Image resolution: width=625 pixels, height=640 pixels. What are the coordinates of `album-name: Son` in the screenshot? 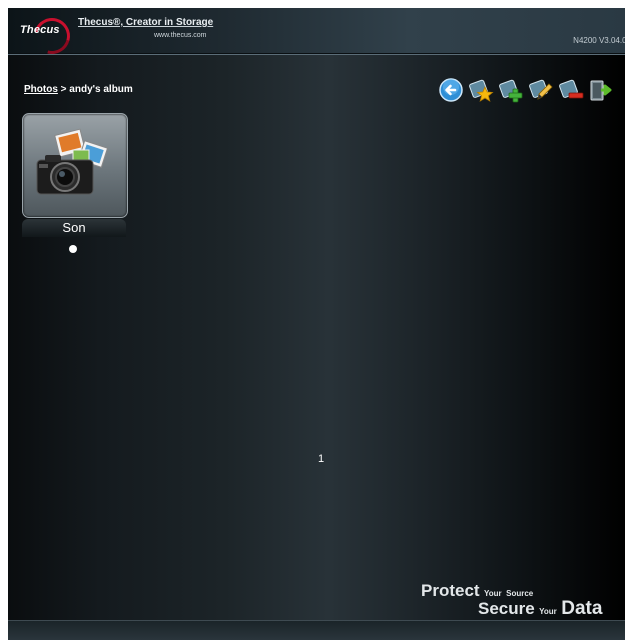 It's located at (74, 227).